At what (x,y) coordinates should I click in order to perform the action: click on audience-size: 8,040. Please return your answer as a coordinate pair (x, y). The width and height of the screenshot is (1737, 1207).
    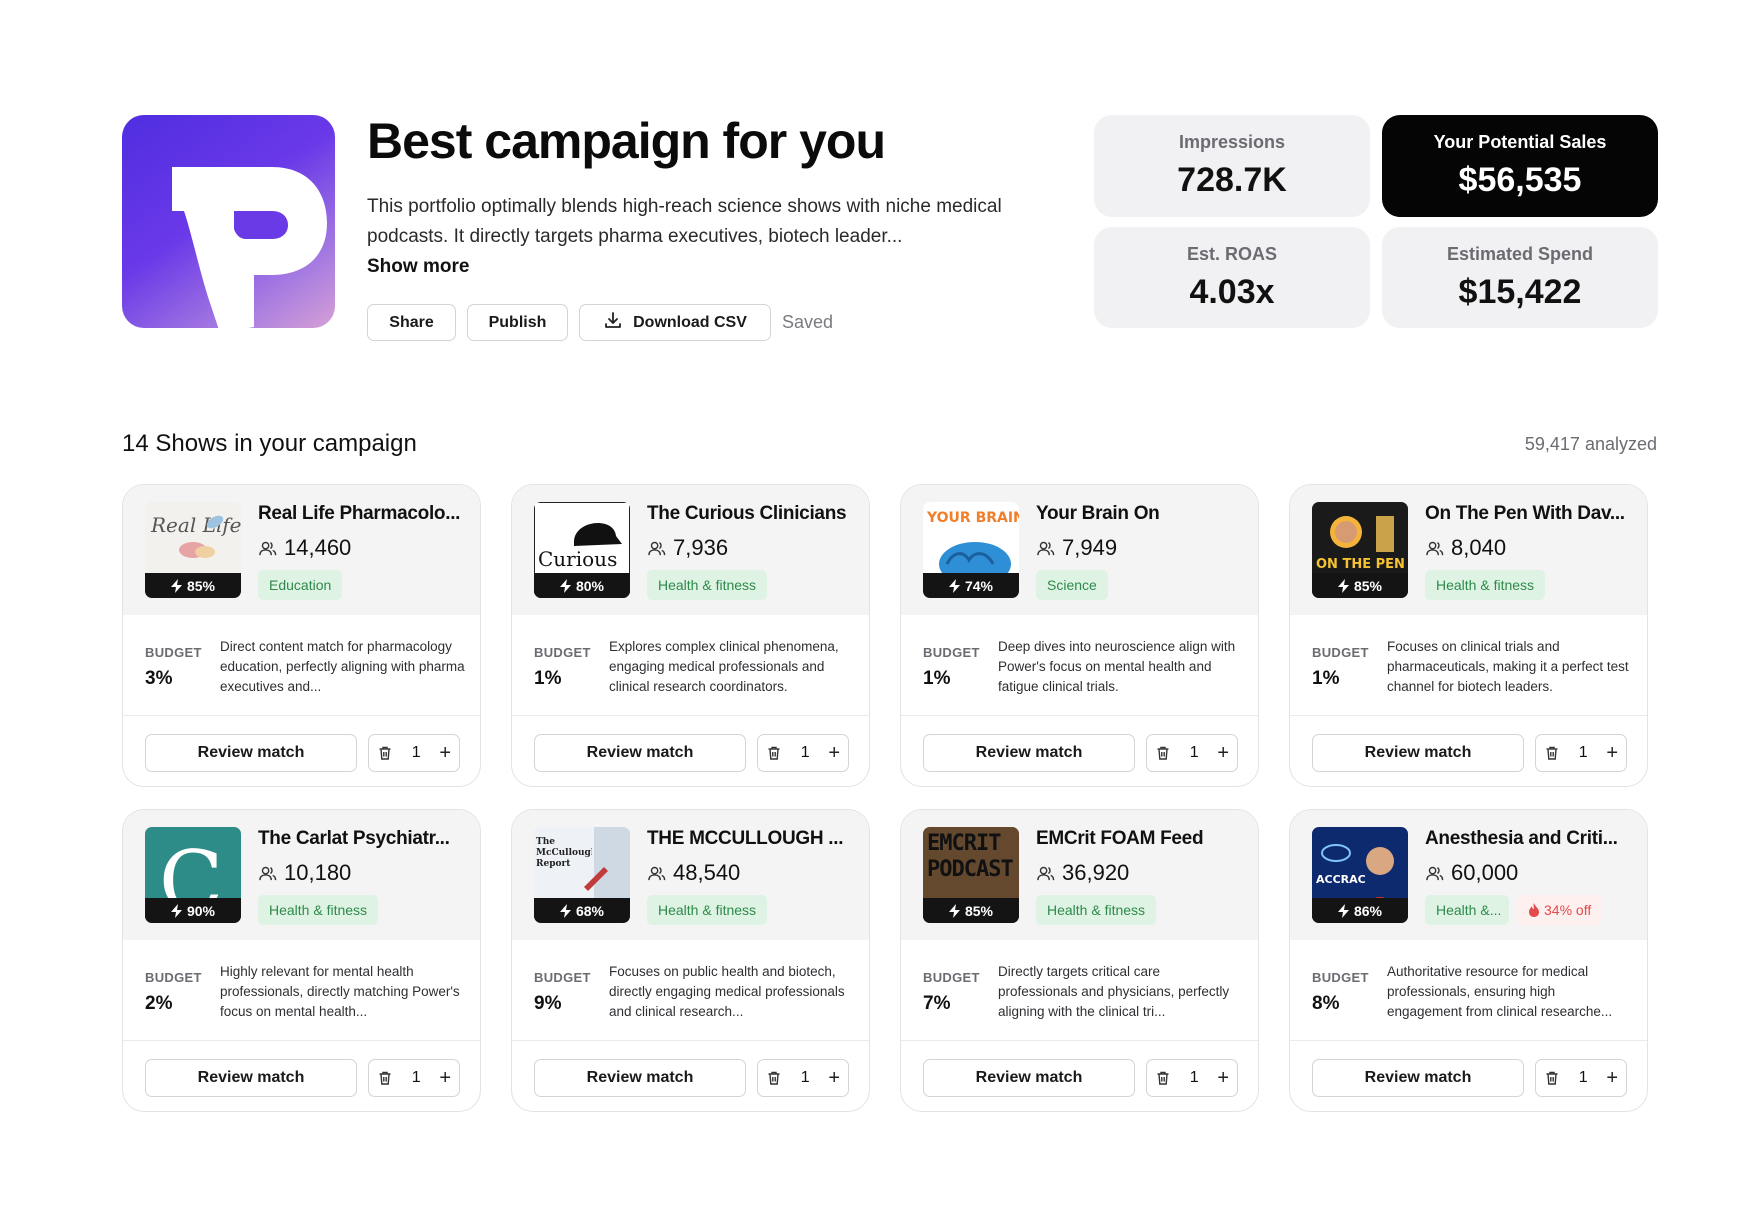
    Looking at the image, I should click on (1465, 548).